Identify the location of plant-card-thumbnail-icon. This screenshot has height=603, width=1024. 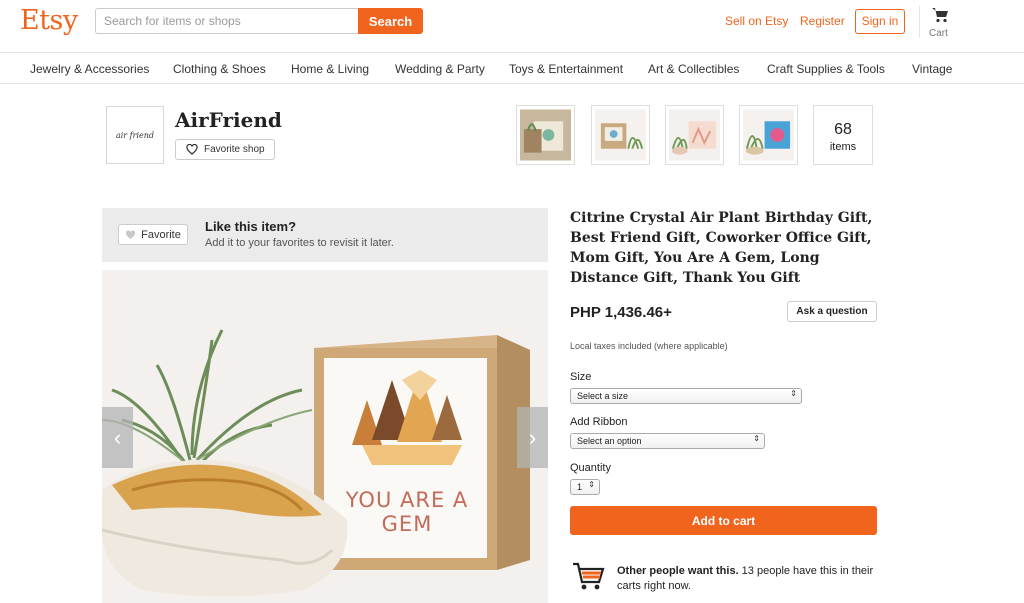
(694, 135).